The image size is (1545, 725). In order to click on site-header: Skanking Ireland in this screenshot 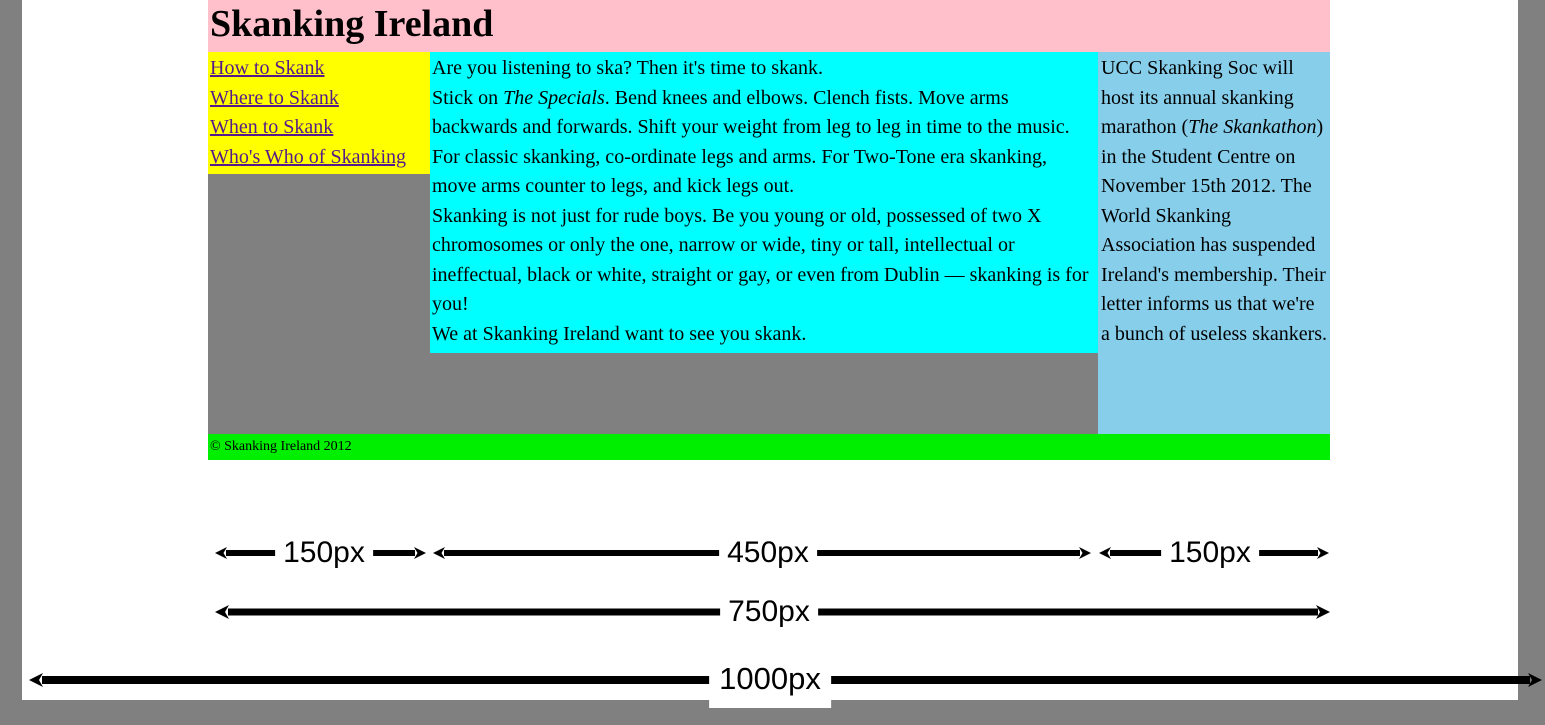, I will do `click(769, 26)`.